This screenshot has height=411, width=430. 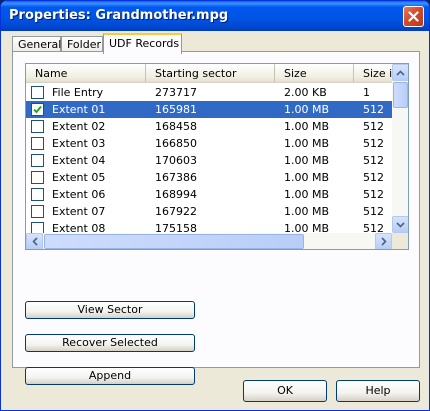 I want to click on arrow-down-icon, so click(x=400, y=224).